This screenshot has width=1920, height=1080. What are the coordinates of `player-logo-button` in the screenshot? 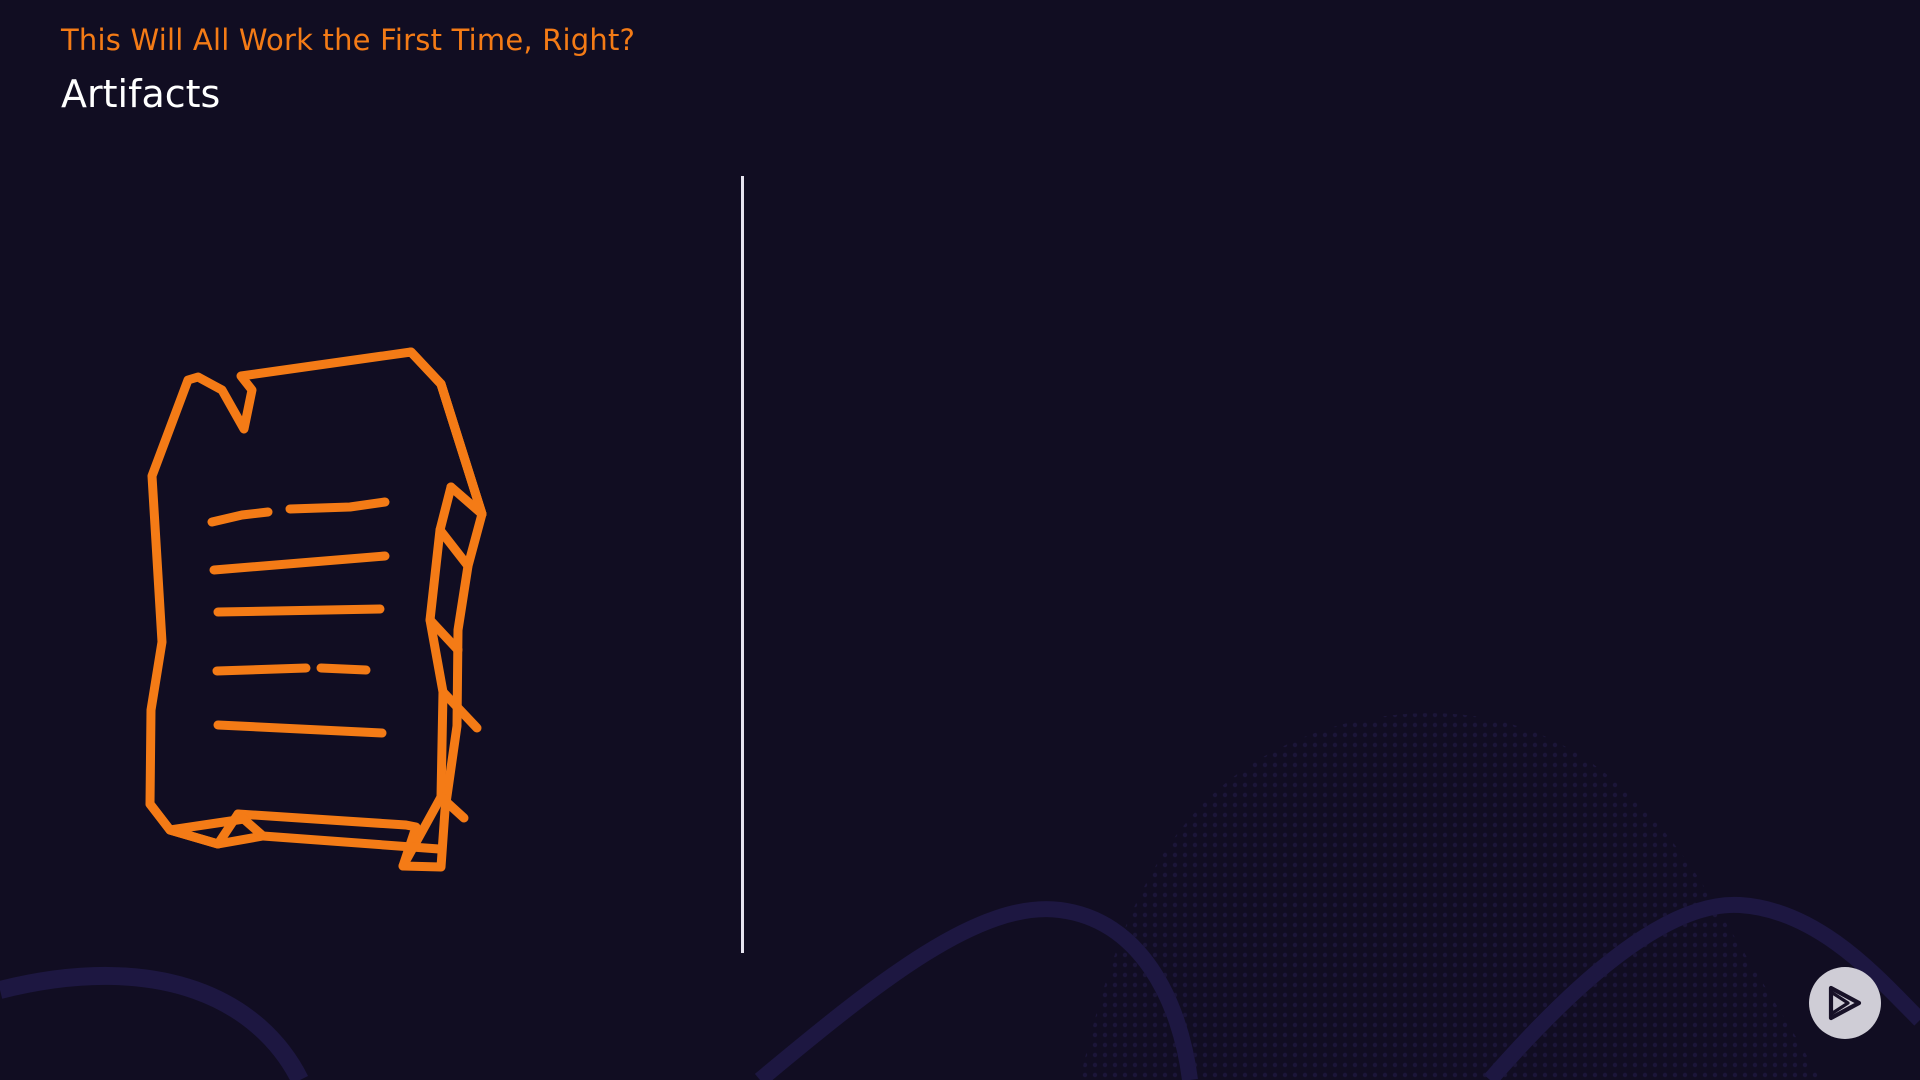 It's located at (1845, 1003).